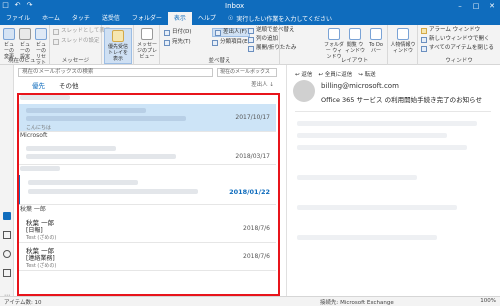 Image resolution: width=500 pixels, height=306 pixels. I want to click on expand-collapse-button: 展開/折りたたみ, so click(272, 48).